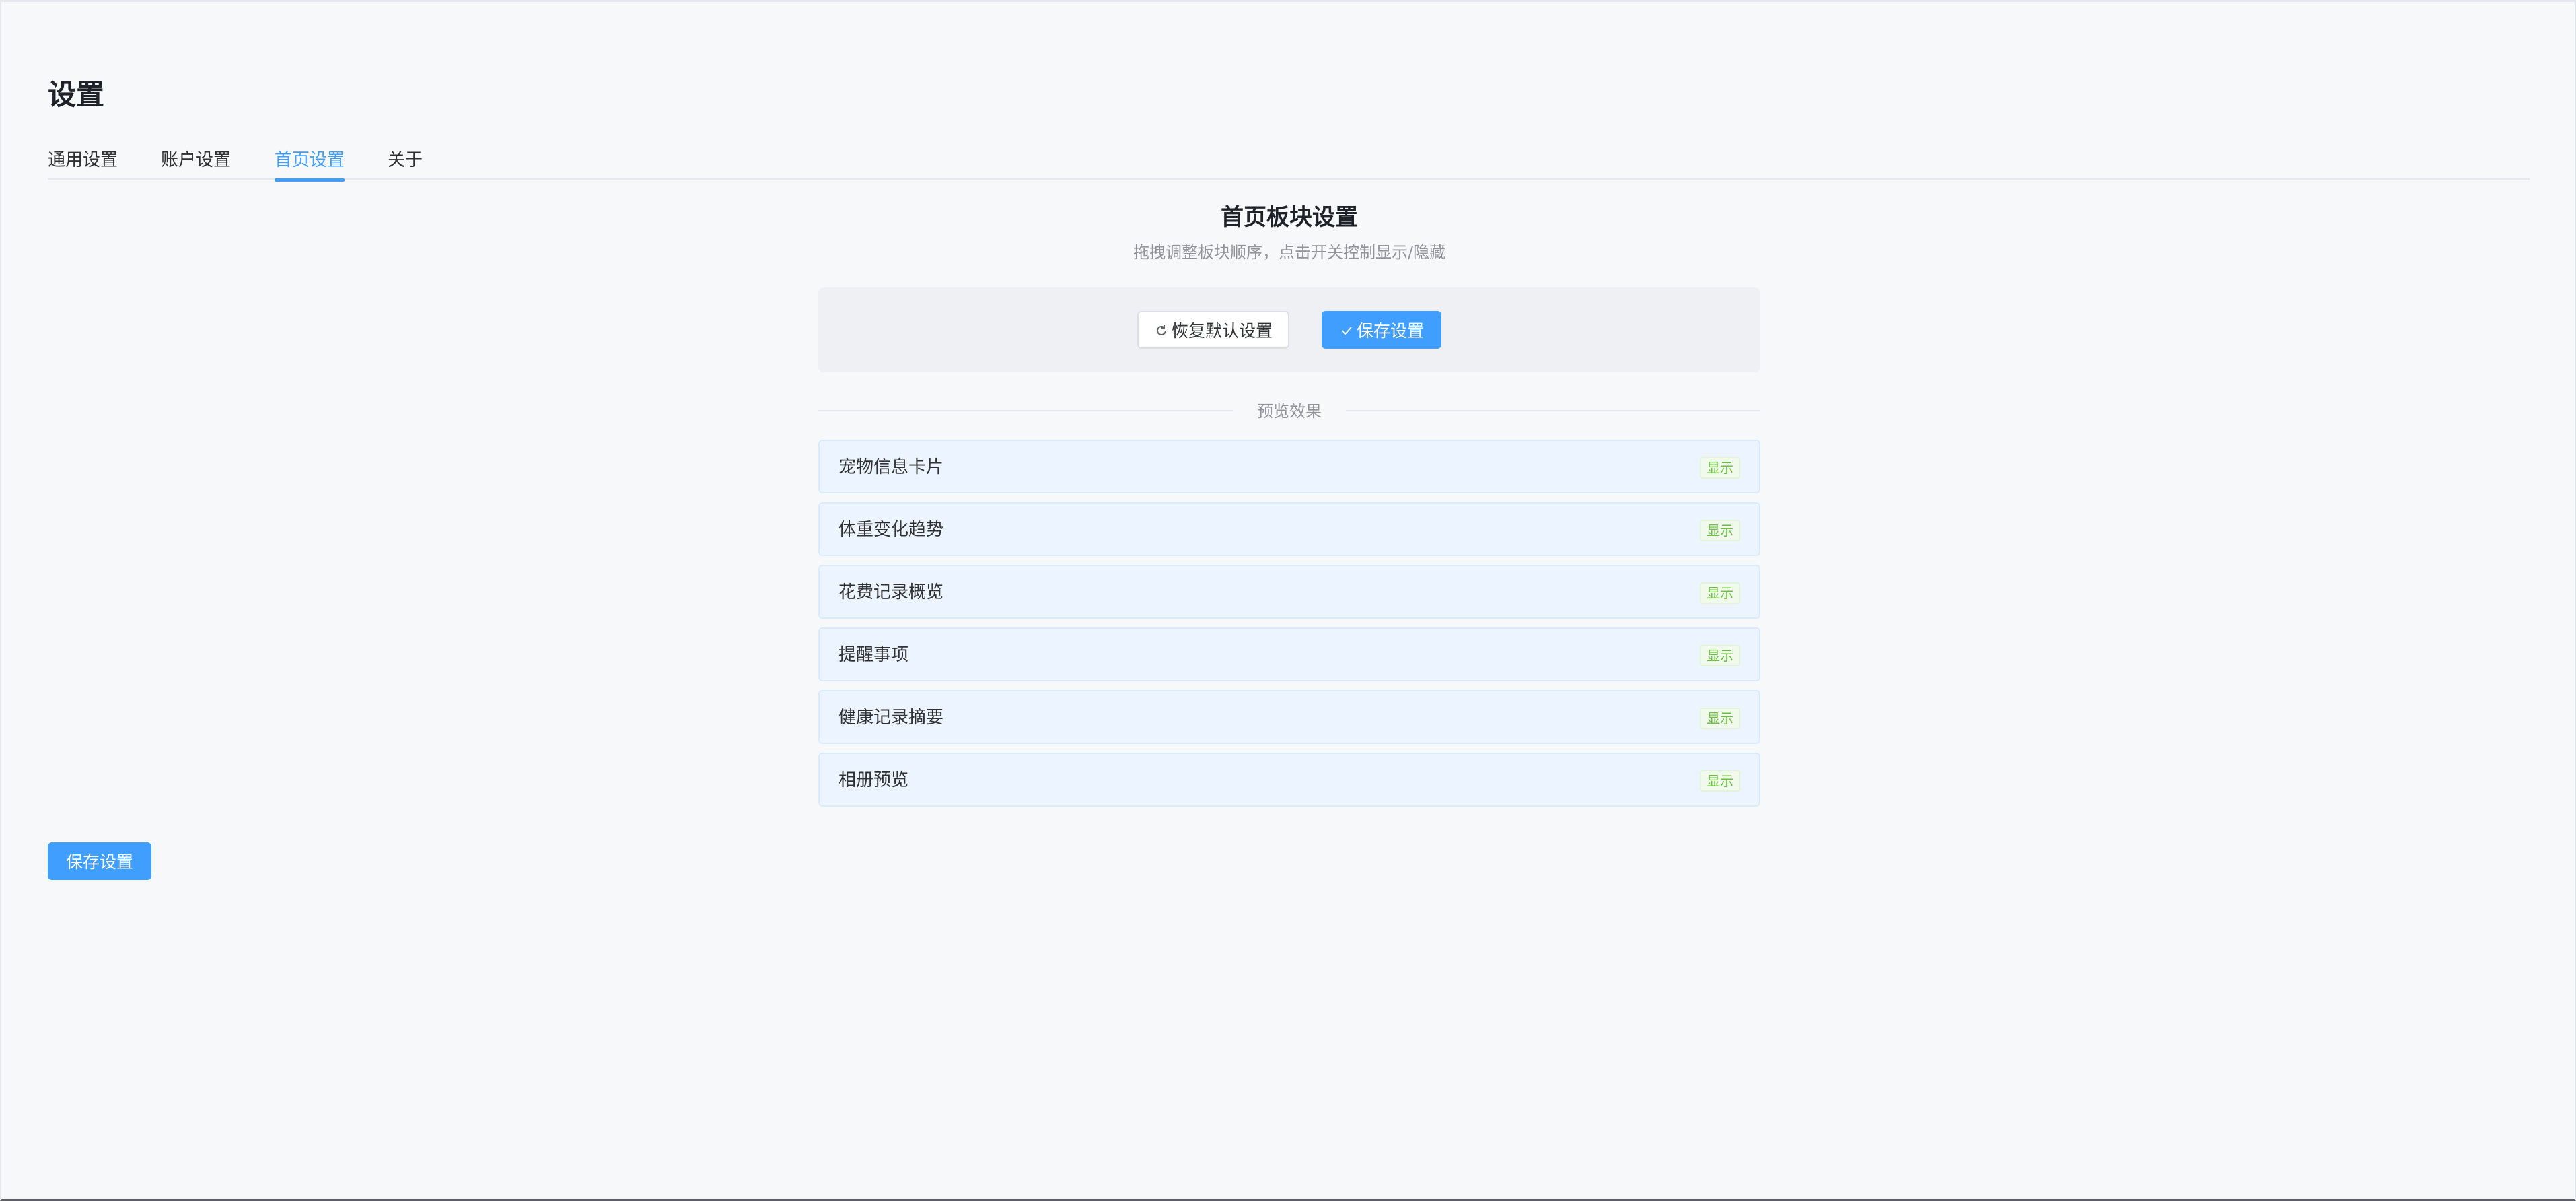  I want to click on bottom-save-button: 保存设置, so click(99, 861).